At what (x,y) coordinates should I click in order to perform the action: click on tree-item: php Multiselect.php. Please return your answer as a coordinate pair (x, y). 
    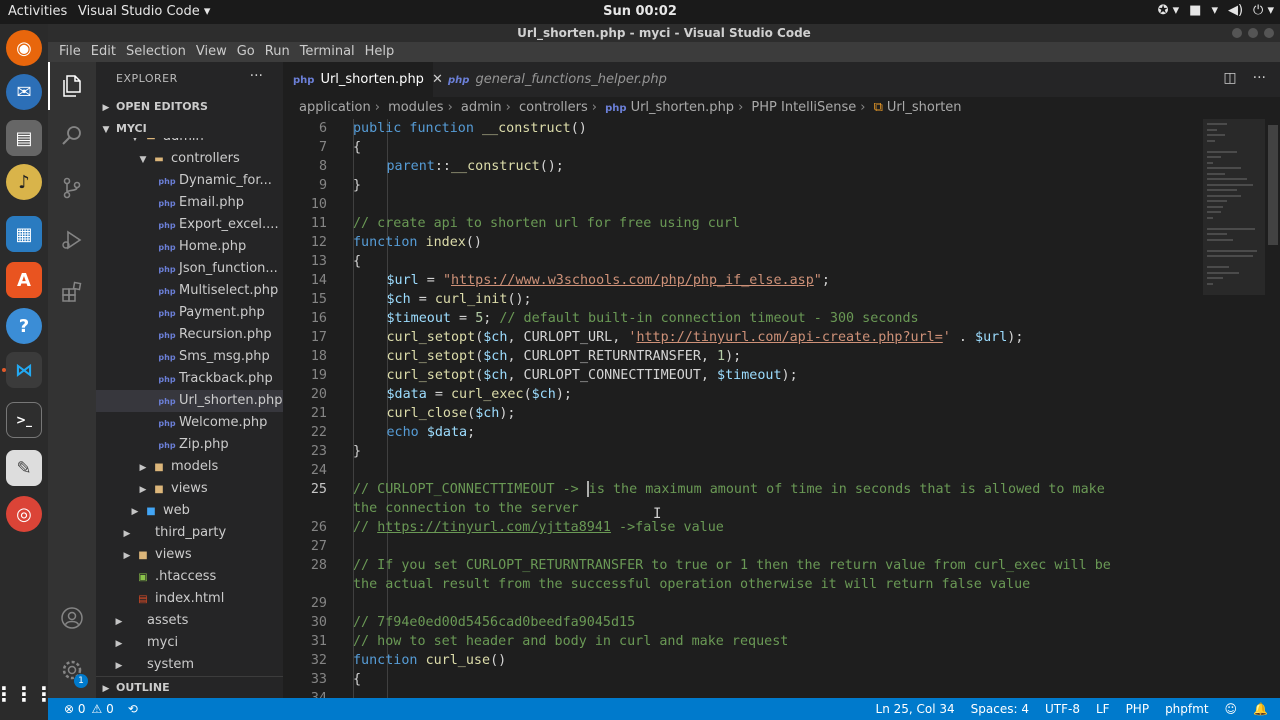
    Looking at the image, I should click on (189, 291).